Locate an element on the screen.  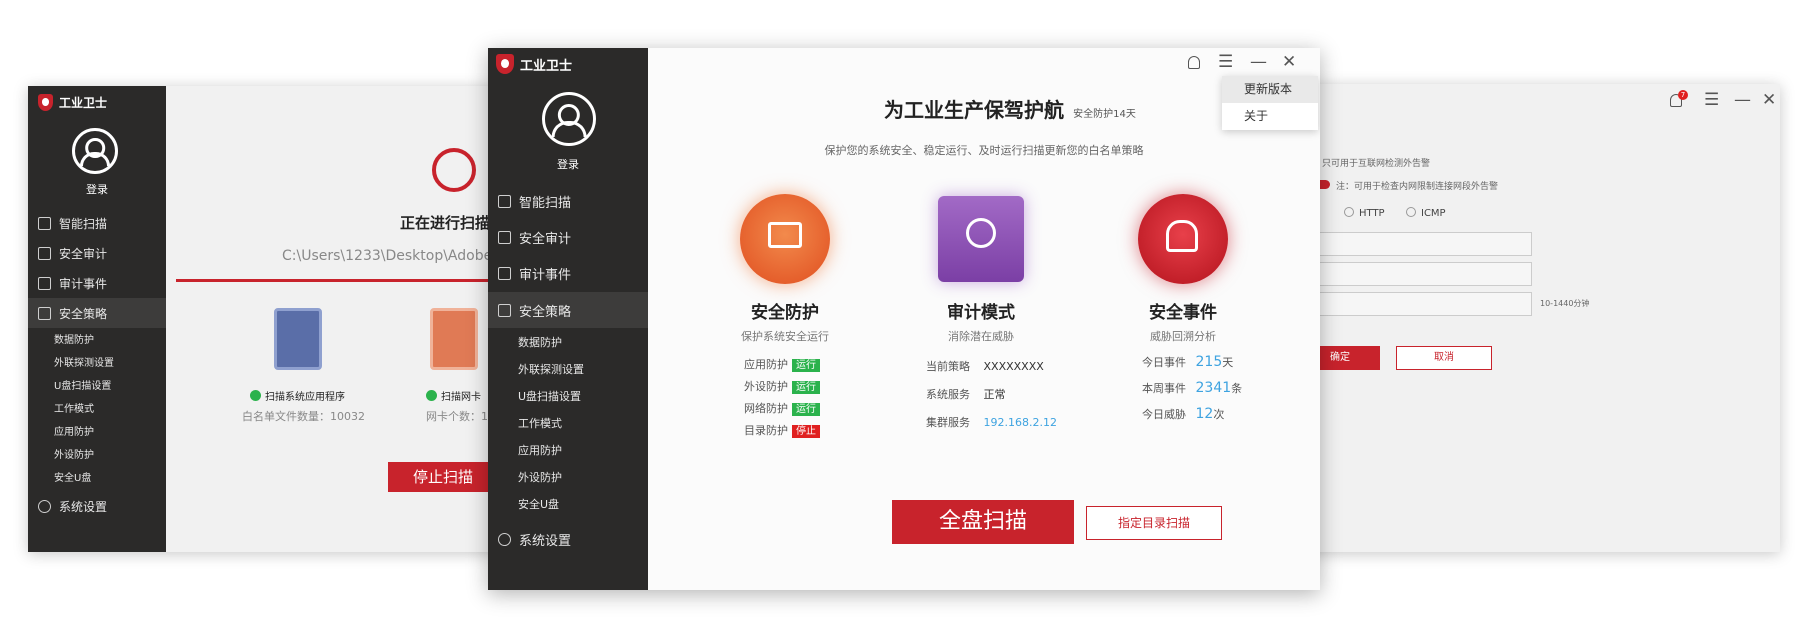
protect-row: 外设防护 运行 is located at coordinates (782, 386).